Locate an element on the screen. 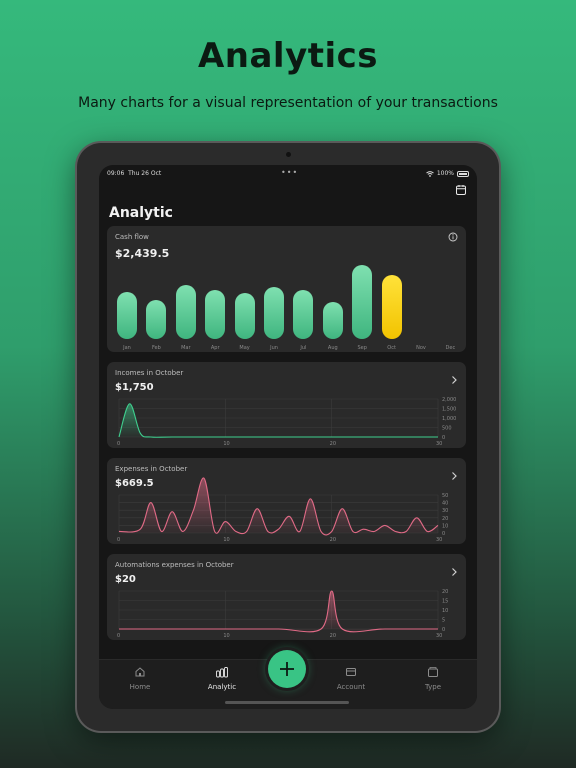 This screenshot has height=768, width=576. automations-ytick: 20 is located at coordinates (445, 592).